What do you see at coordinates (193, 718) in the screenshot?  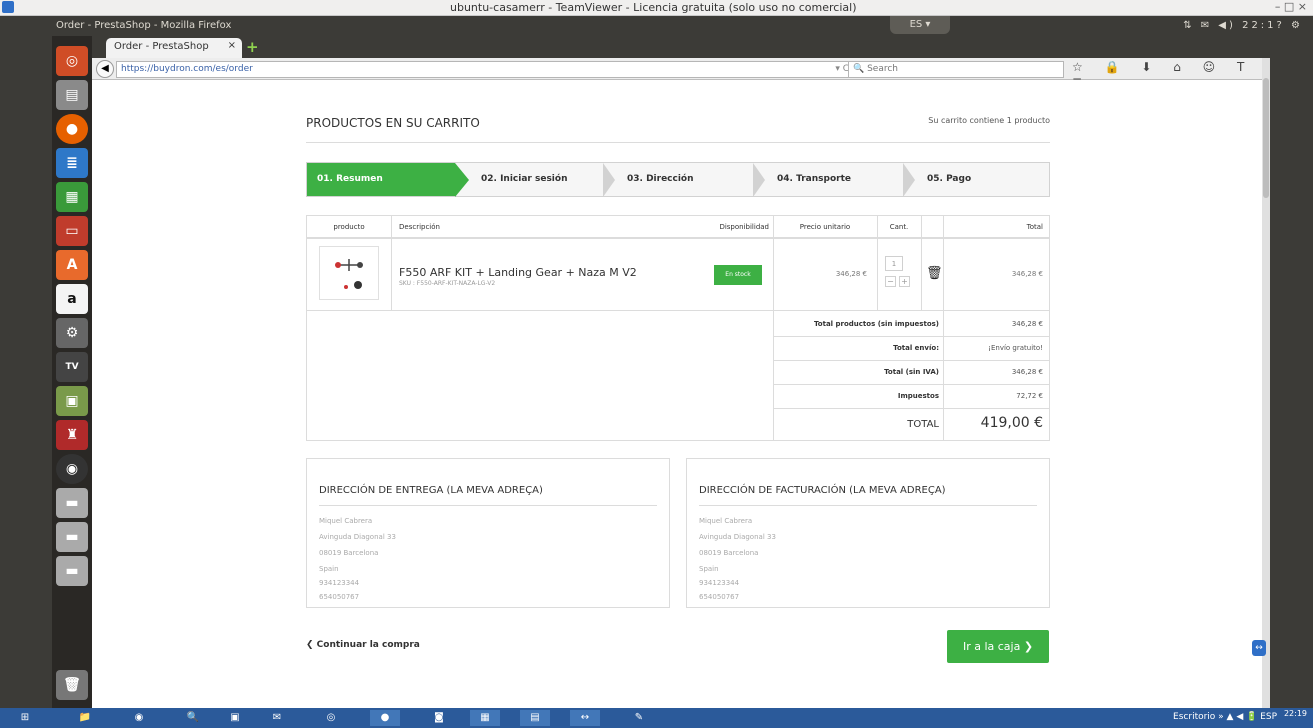 I see `search-task-icon: 🔍` at bounding box center [193, 718].